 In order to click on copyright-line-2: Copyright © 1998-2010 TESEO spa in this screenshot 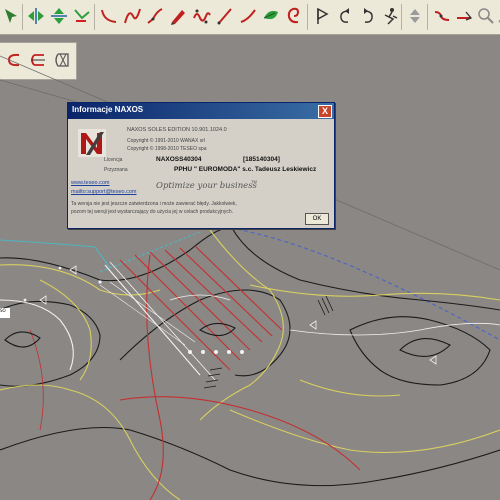, I will do `click(167, 149)`.